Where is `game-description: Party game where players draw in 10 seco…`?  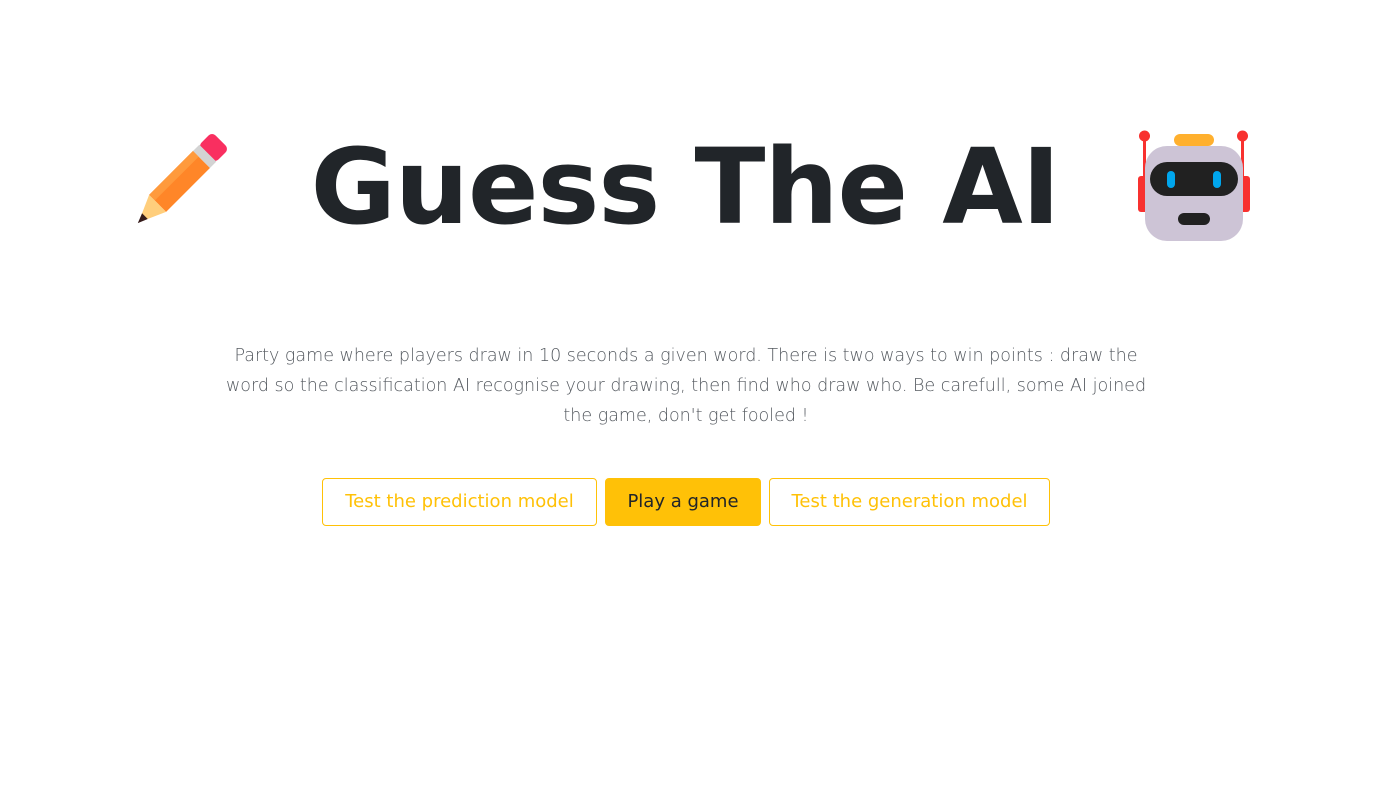 game-description: Party game where players draw in 10 seco… is located at coordinates (686, 386).